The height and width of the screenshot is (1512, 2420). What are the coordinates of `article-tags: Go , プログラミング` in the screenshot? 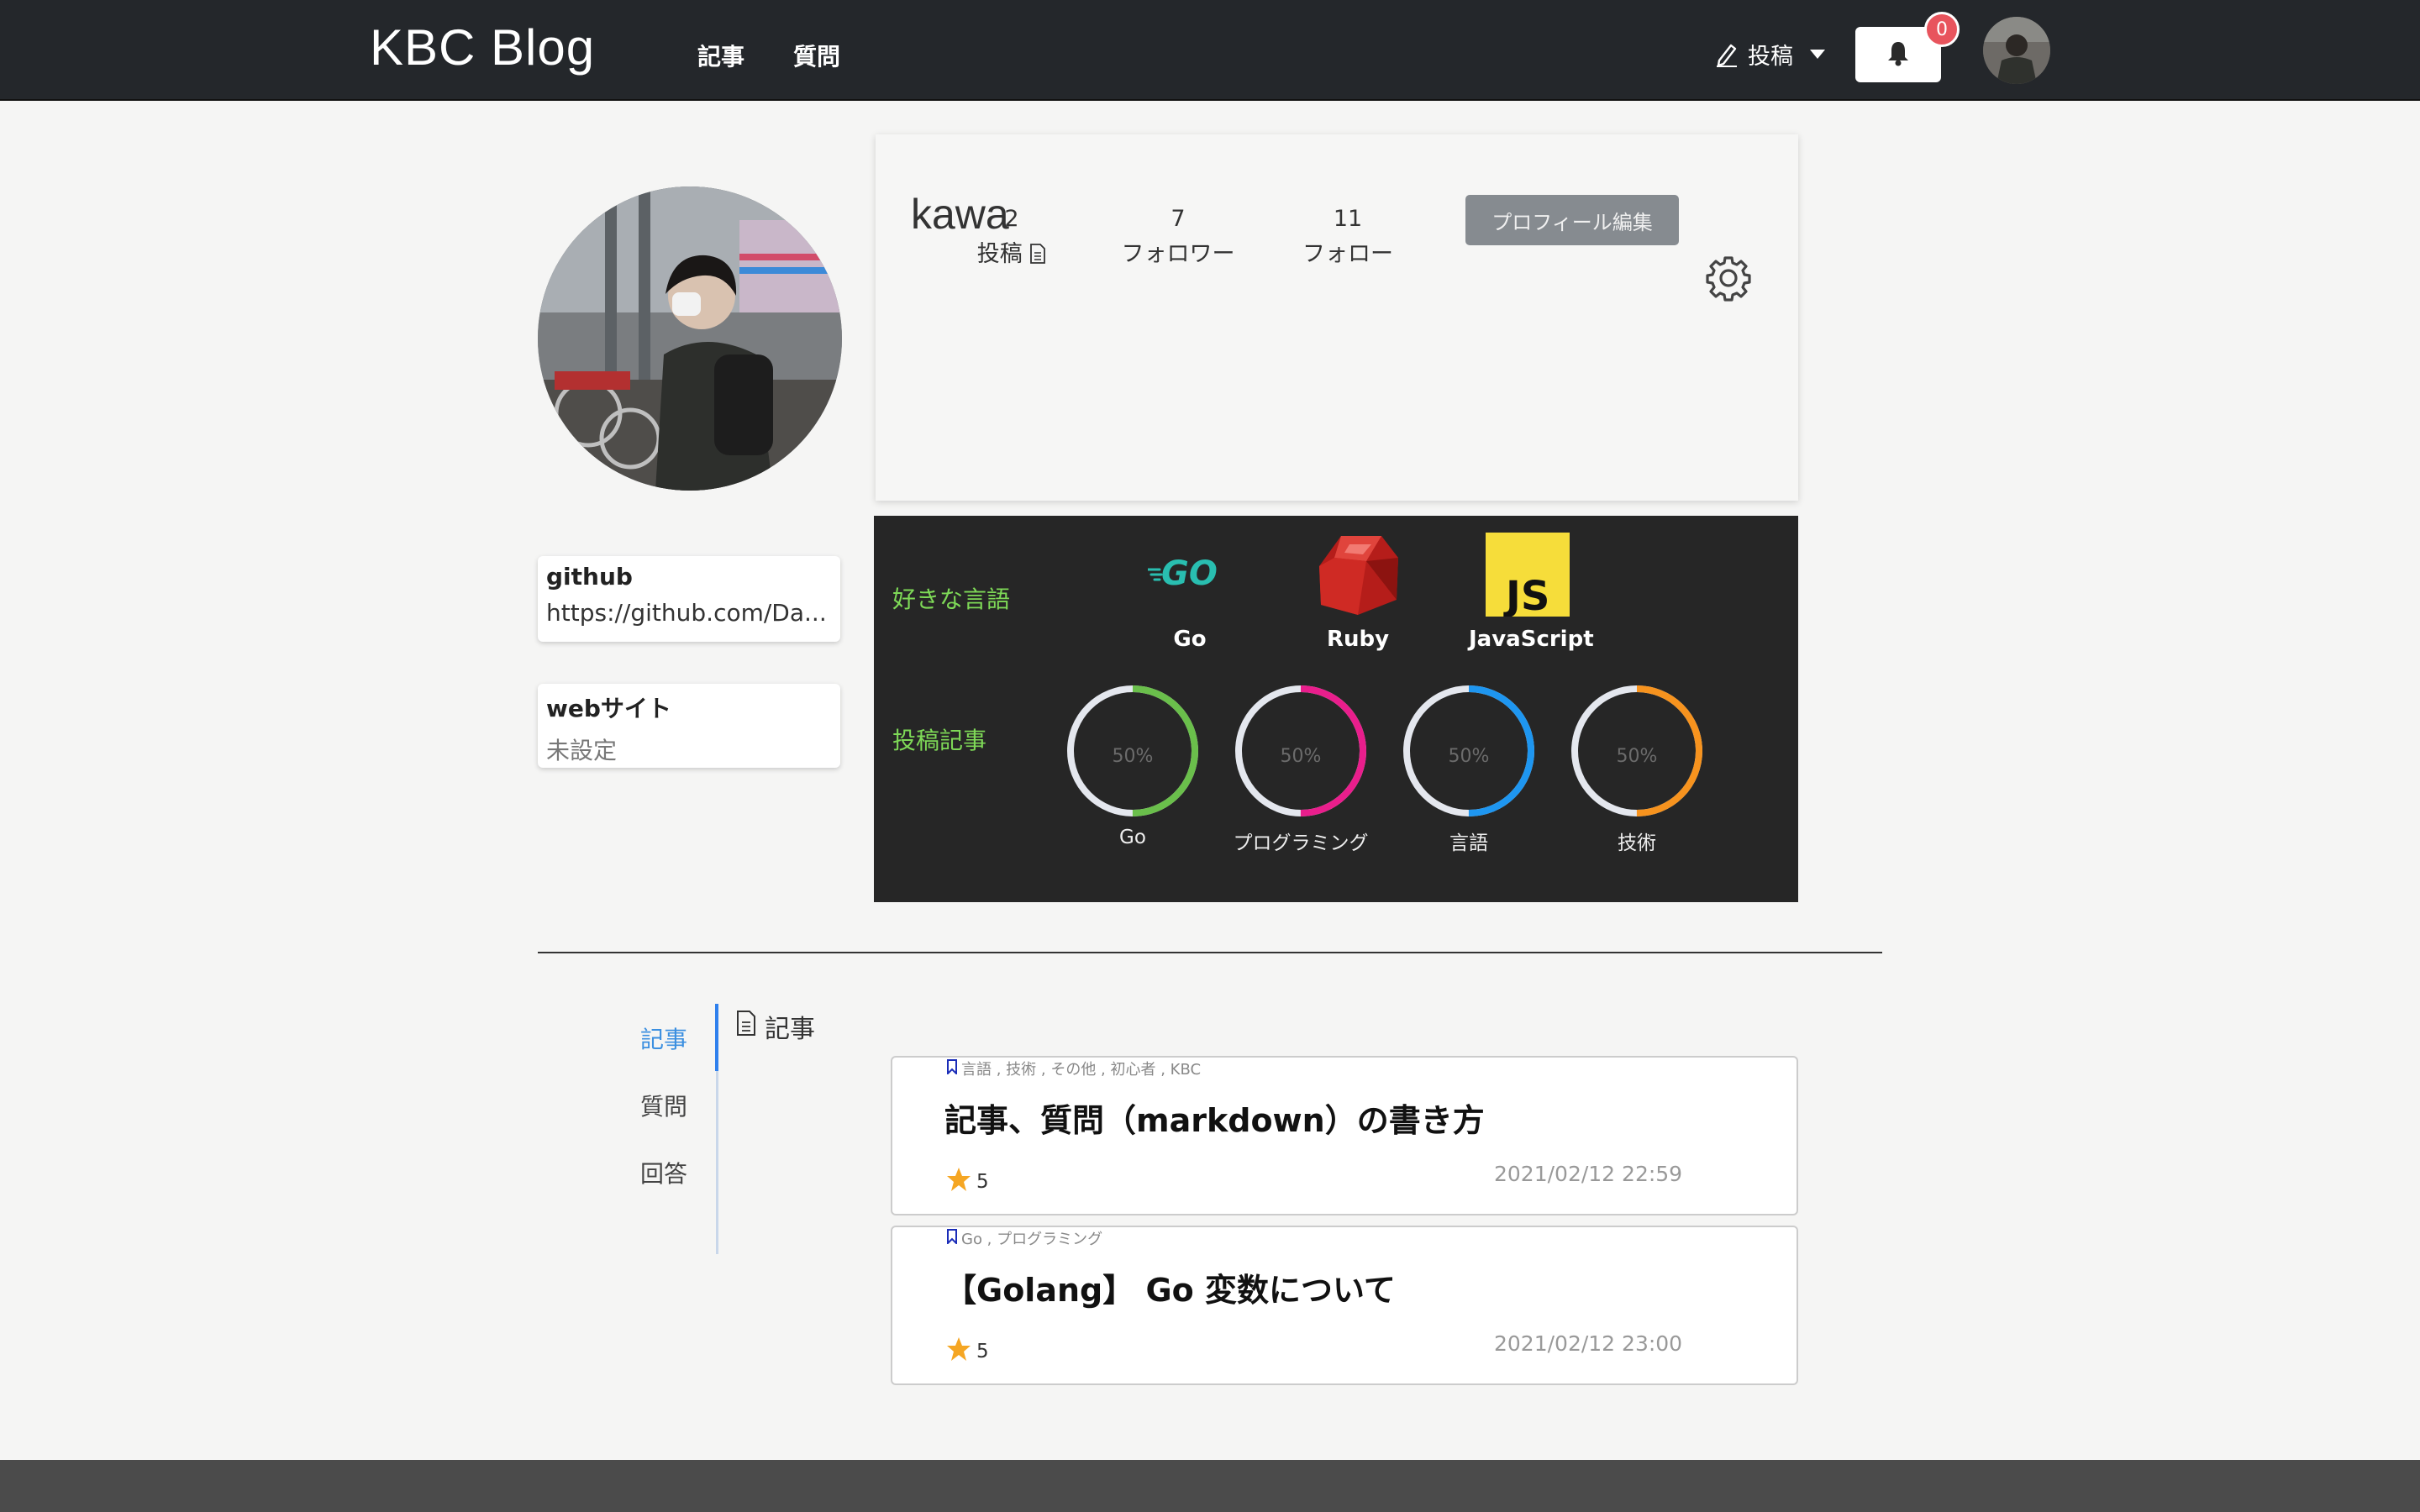 It's located at (1024, 1238).